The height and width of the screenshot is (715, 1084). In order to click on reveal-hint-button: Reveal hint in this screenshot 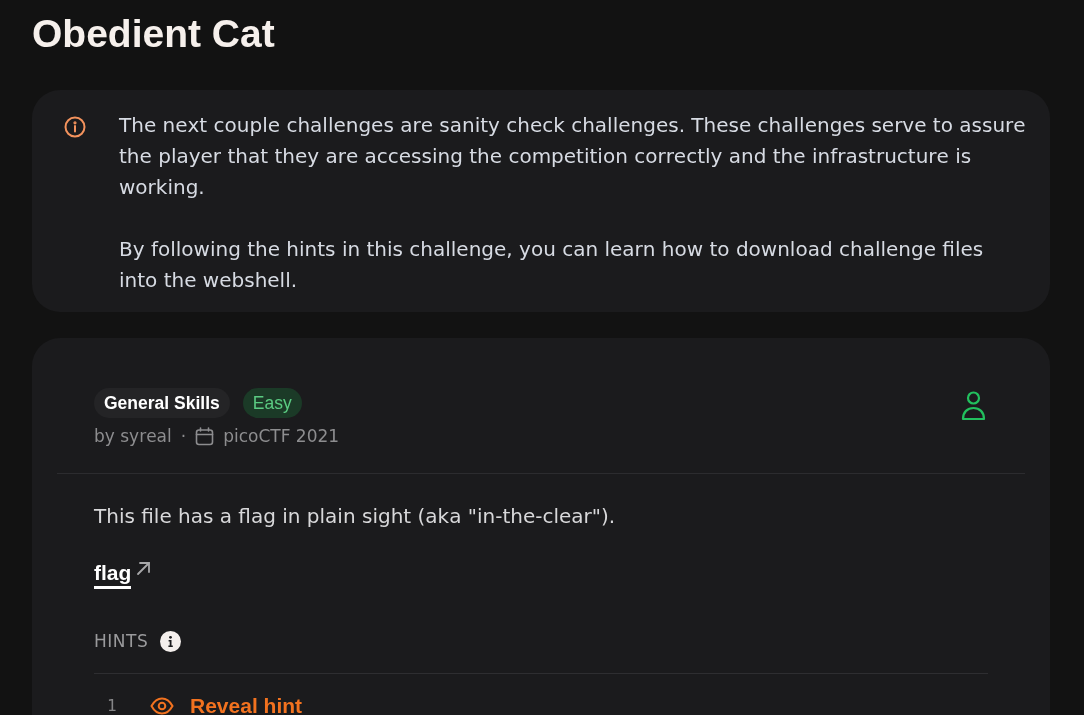, I will do `click(226, 705)`.